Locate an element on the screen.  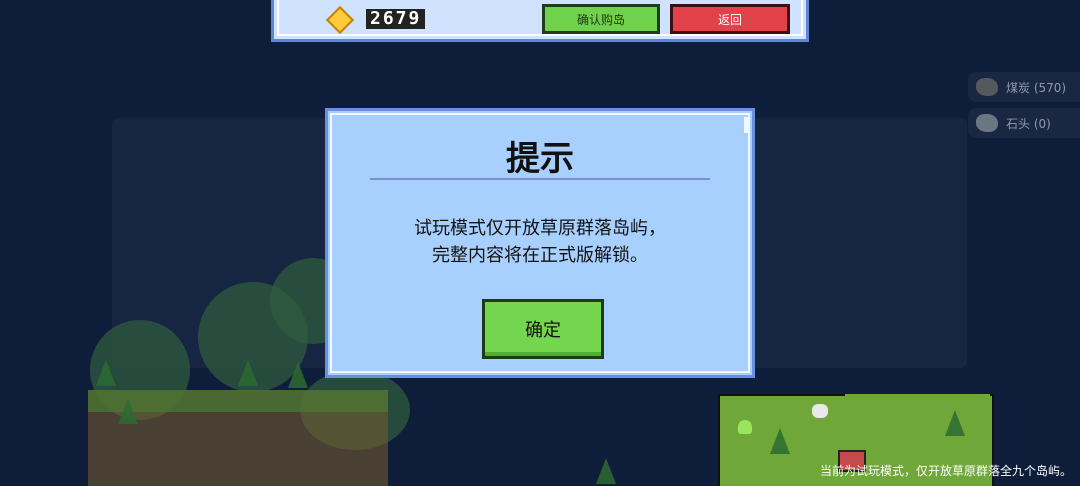
dialog-divider is located at coordinates (540, 179).